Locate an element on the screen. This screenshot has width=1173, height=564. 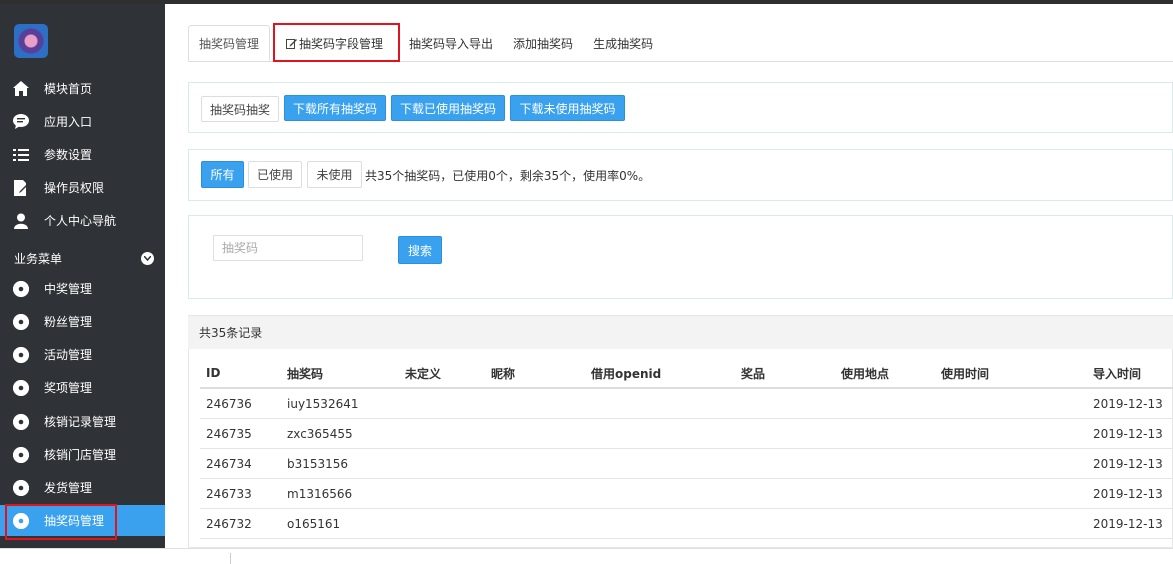
sidebar-item-activity: 活动管理 is located at coordinates (82, 354).